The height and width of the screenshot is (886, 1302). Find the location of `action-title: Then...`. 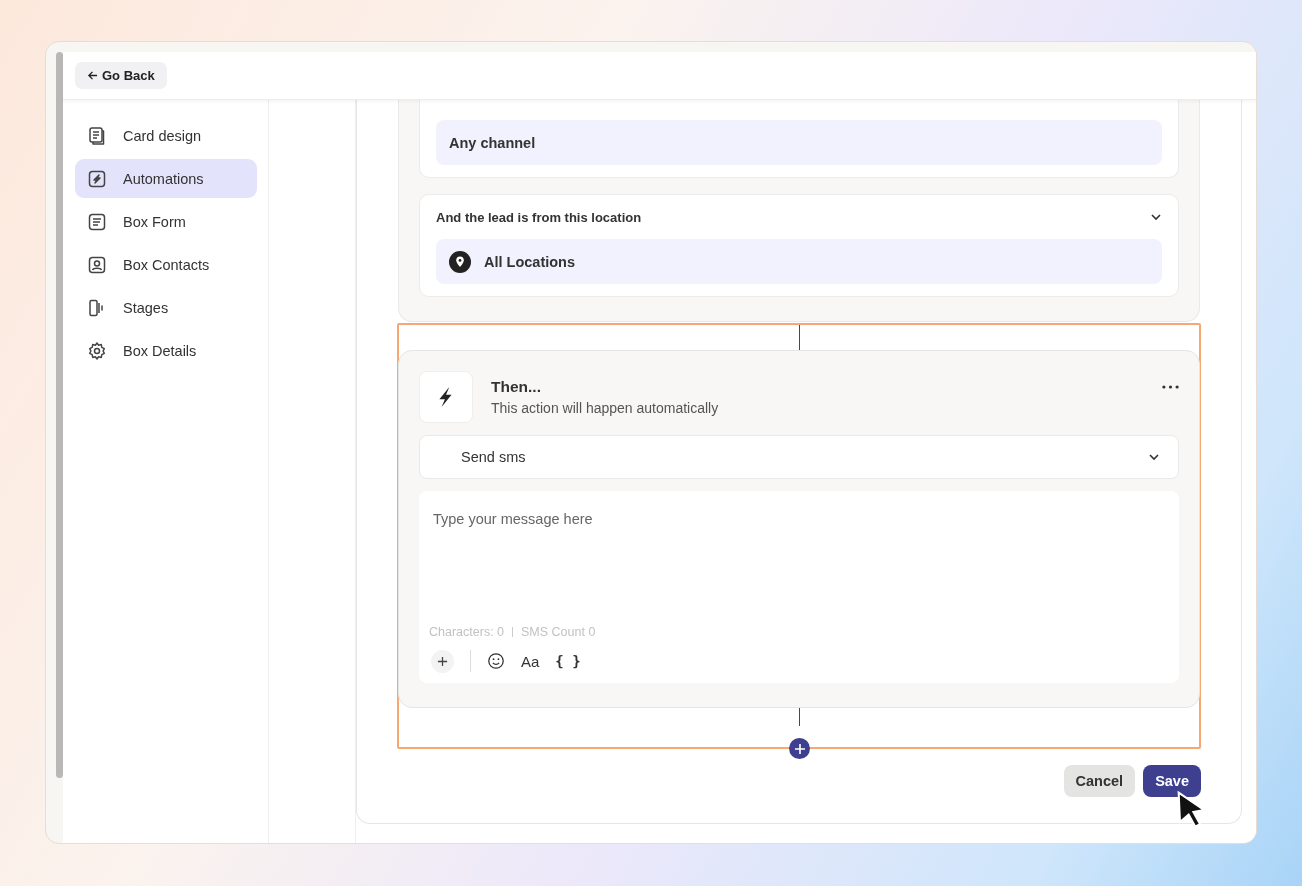

action-title: Then... is located at coordinates (516, 387).